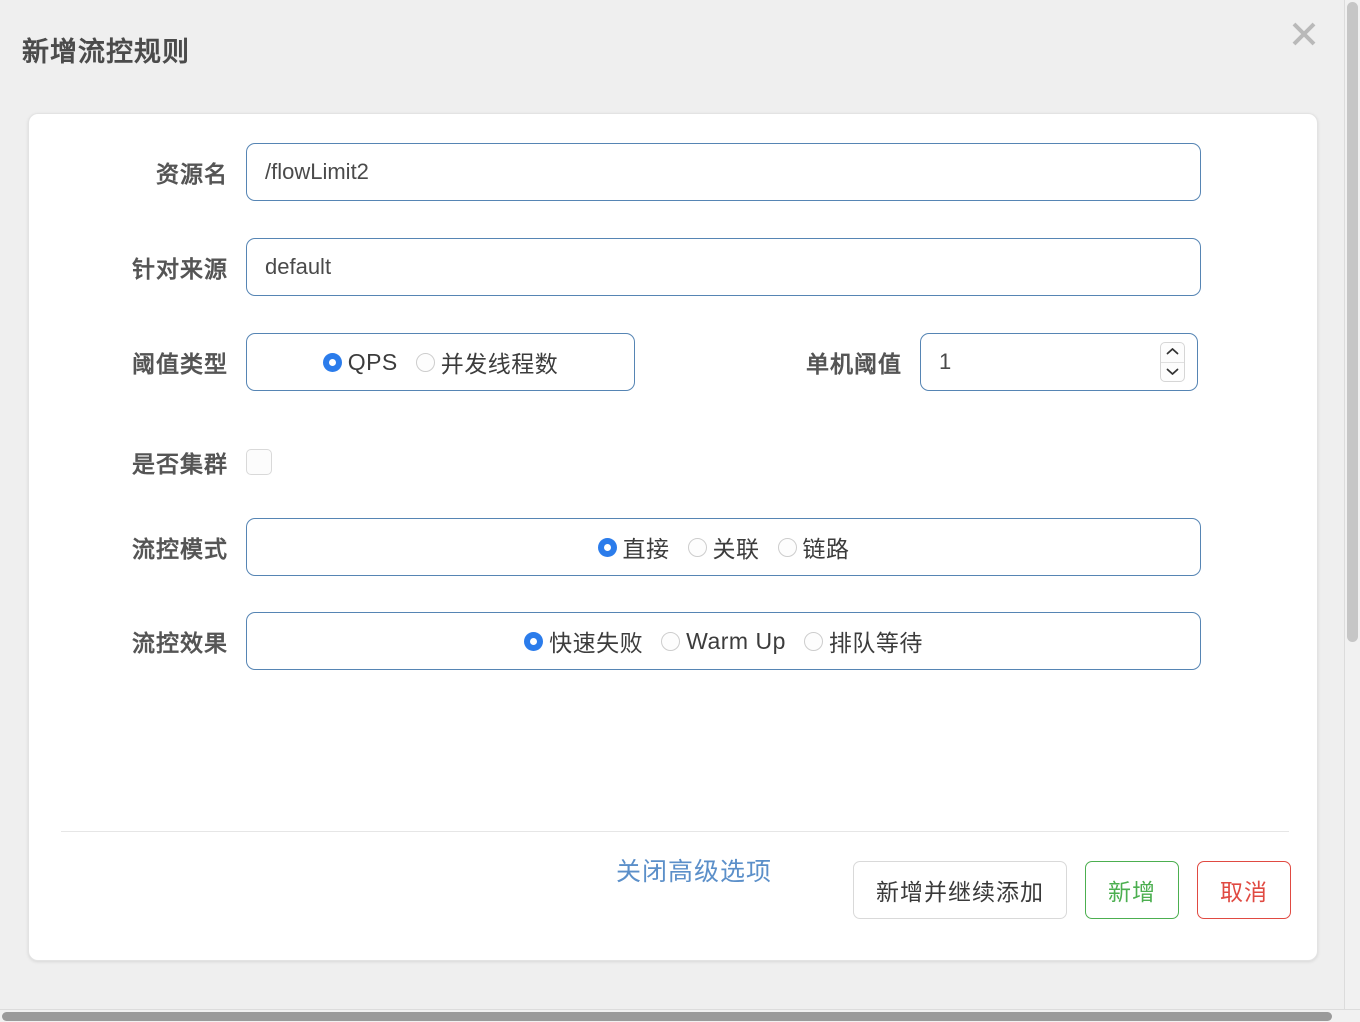  Describe the element at coordinates (499, 364) in the screenshot. I see `radio-label: 并发线程数` at that location.